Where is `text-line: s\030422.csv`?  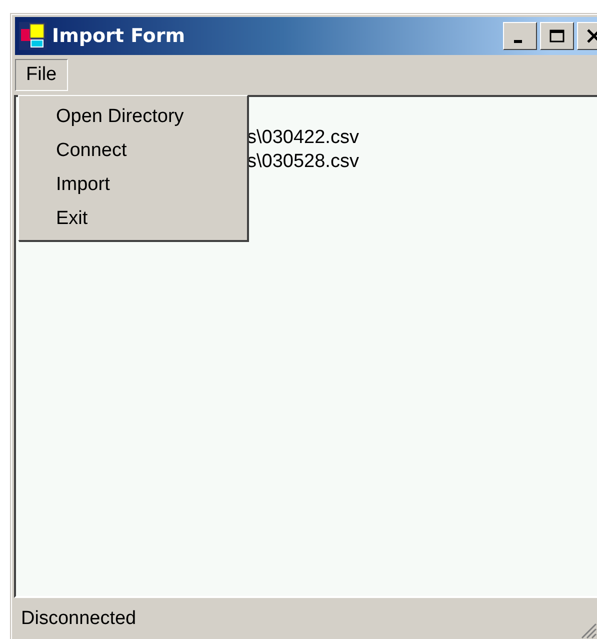
text-line: s\030422.csv is located at coordinates (303, 138).